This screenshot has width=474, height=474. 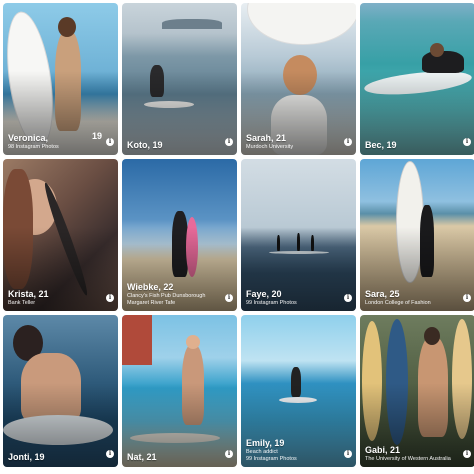 I want to click on profile-card: Nat, 21 i, so click(x=179, y=391).